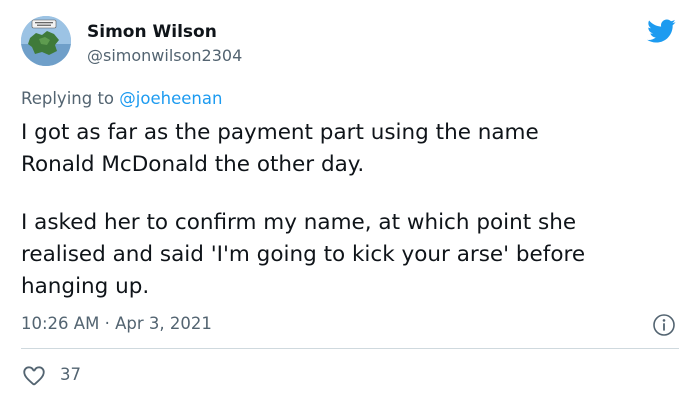  What do you see at coordinates (664, 325) in the screenshot?
I see `info-icon` at bounding box center [664, 325].